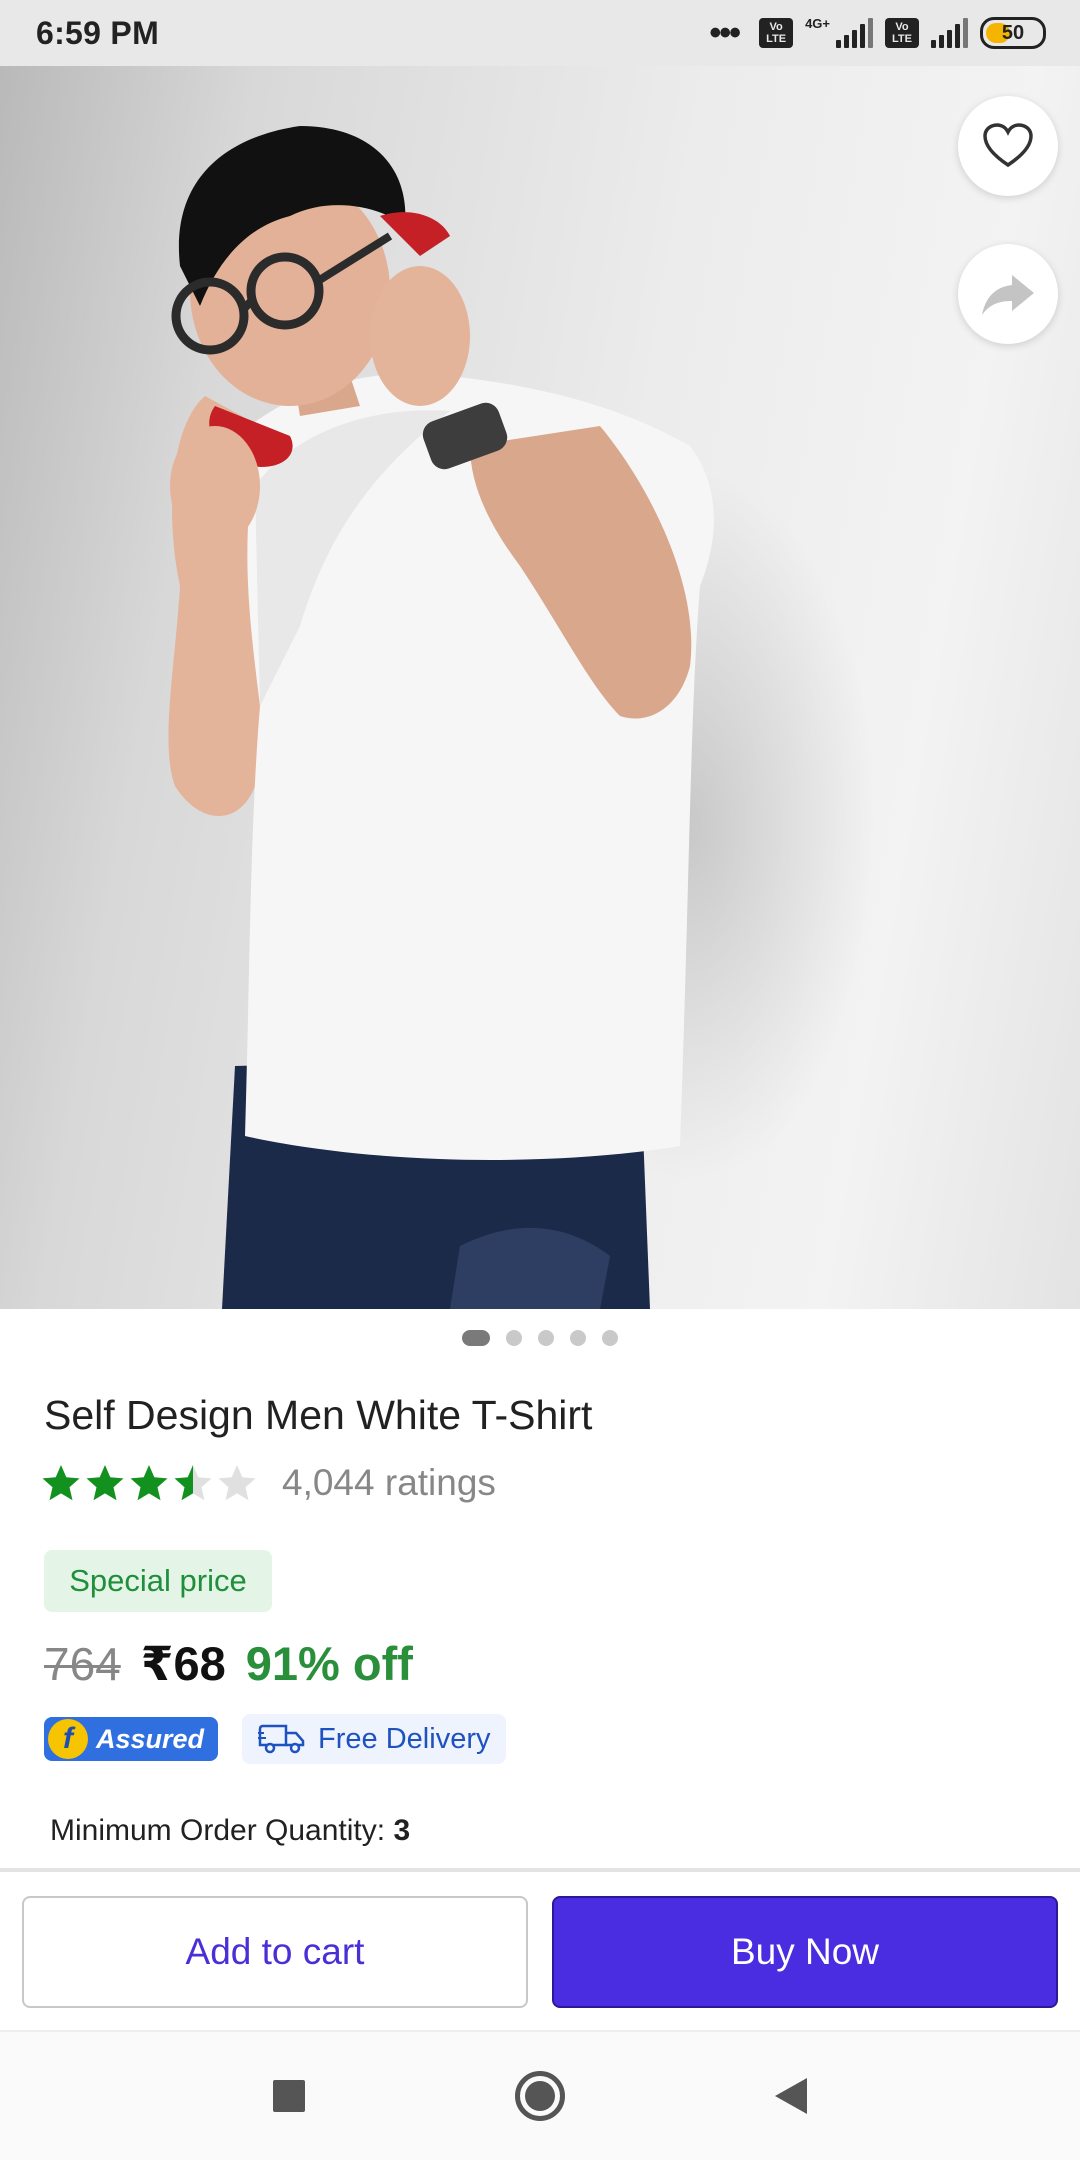  I want to click on truck-icon, so click(281, 1739).